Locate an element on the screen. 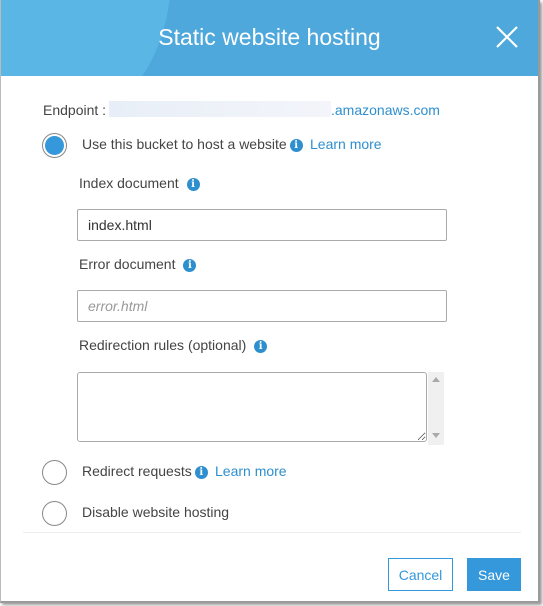 The width and height of the screenshot is (543, 606). radio-host-website is located at coordinates (54, 145).